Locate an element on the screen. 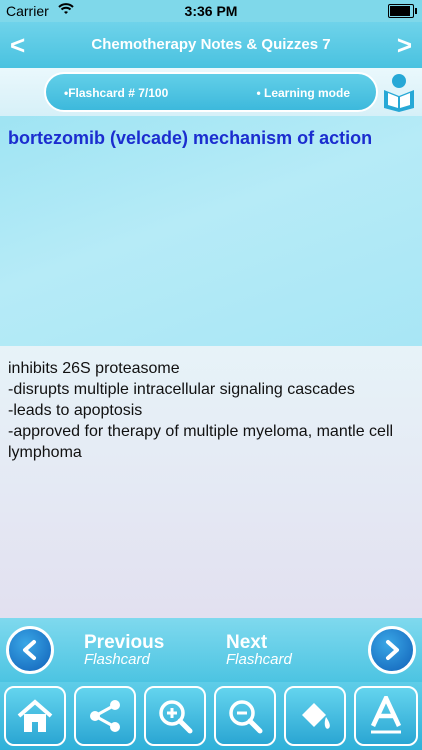 This screenshot has width=422, height=750. next-label: Next Flashcard is located at coordinates (259, 650).